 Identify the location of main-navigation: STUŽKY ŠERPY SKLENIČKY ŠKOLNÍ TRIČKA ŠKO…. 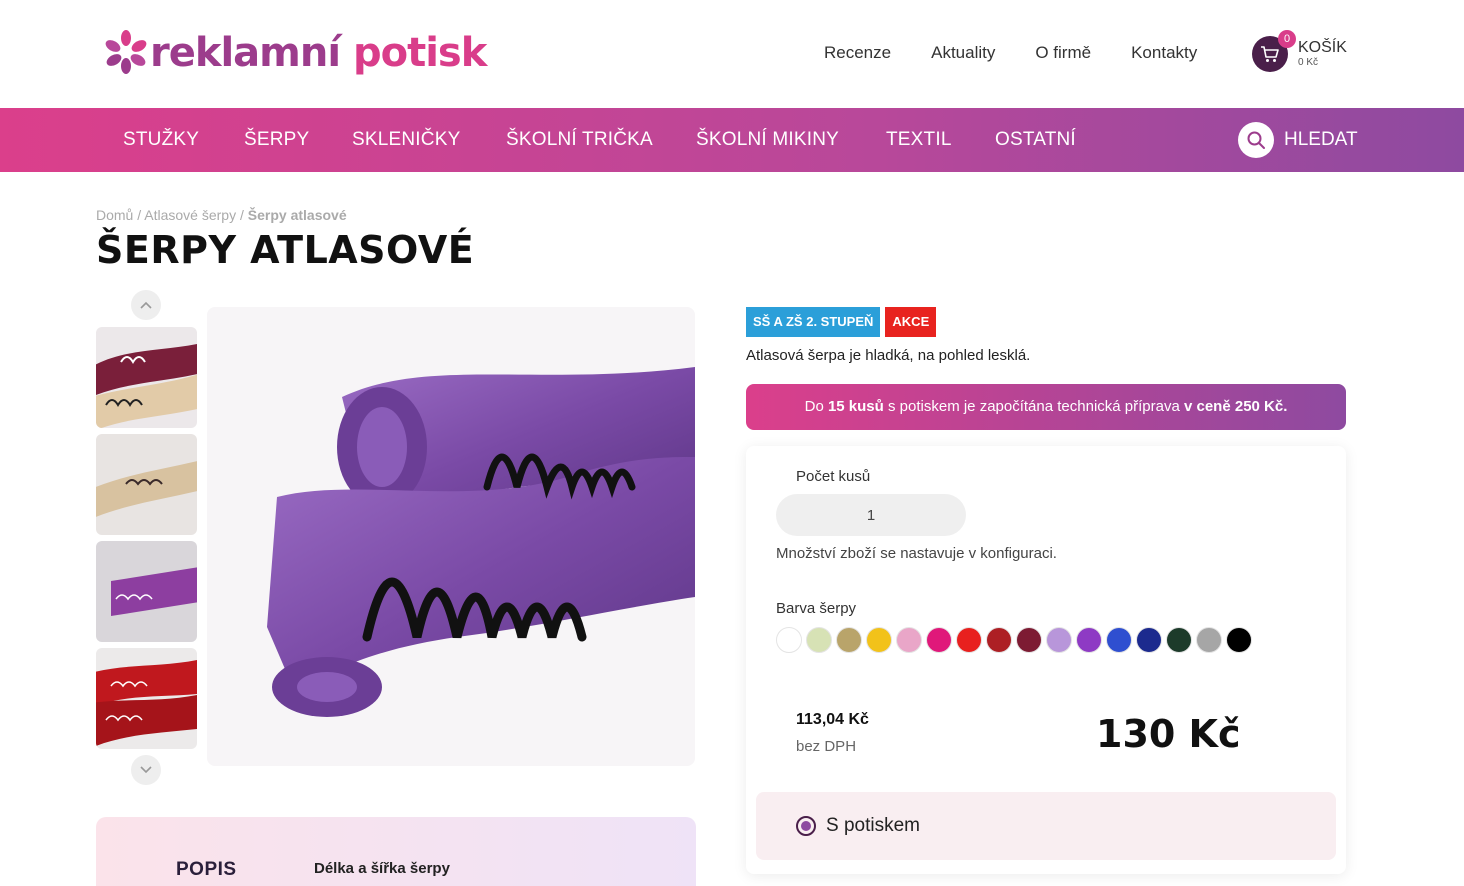
(732, 140).